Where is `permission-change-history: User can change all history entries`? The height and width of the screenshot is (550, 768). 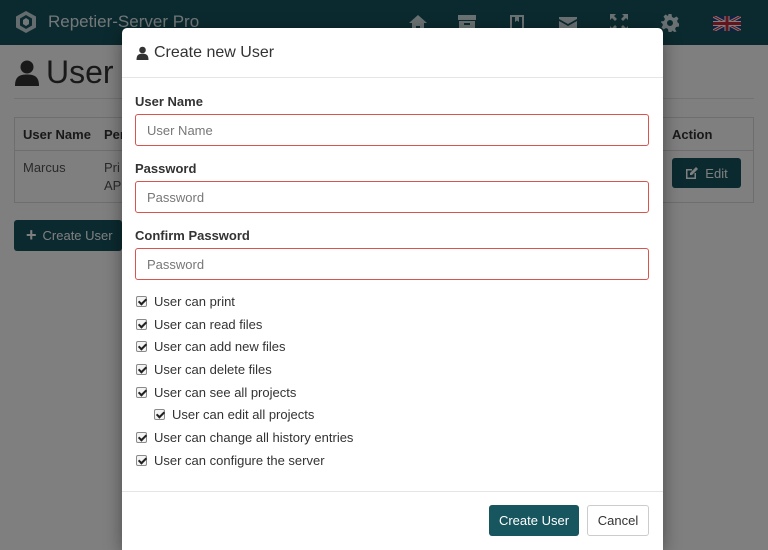 permission-change-history: User can change all history entries is located at coordinates (244, 437).